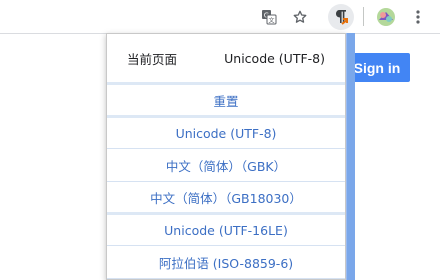 This screenshot has height=280, width=440. Describe the element at coordinates (271, 21) in the screenshot. I see `svg-text: 文` at that location.